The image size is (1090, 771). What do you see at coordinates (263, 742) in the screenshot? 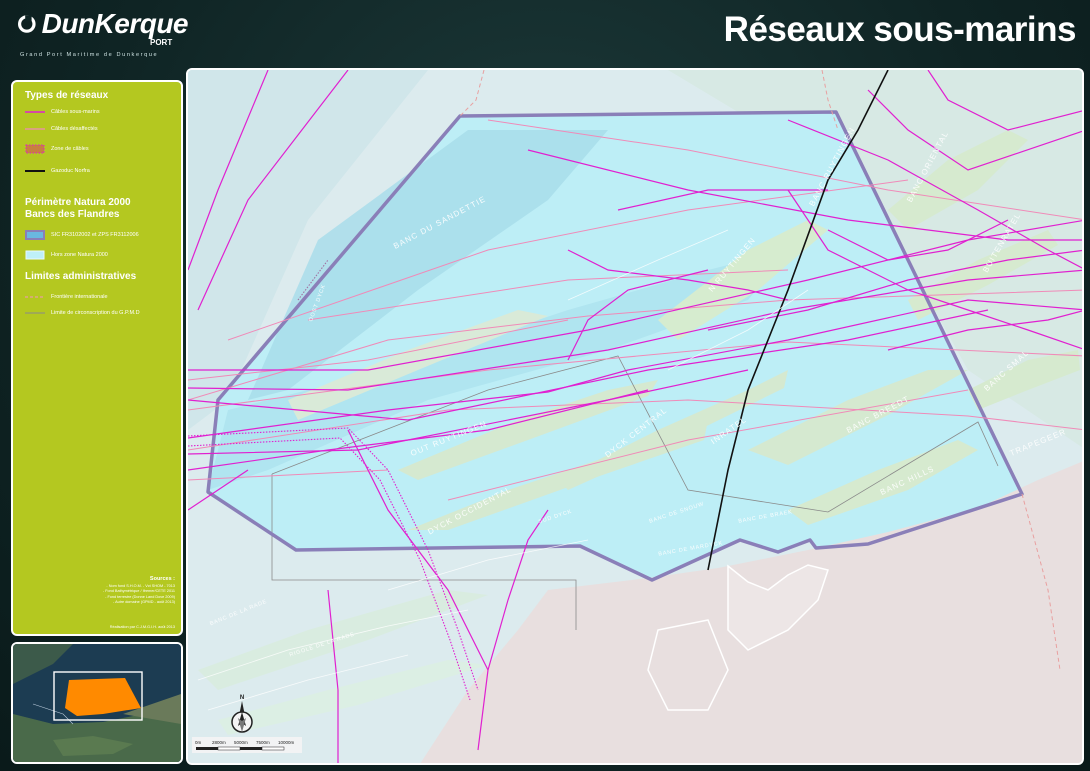
I see `scale-label: 7500m` at bounding box center [263, 742].